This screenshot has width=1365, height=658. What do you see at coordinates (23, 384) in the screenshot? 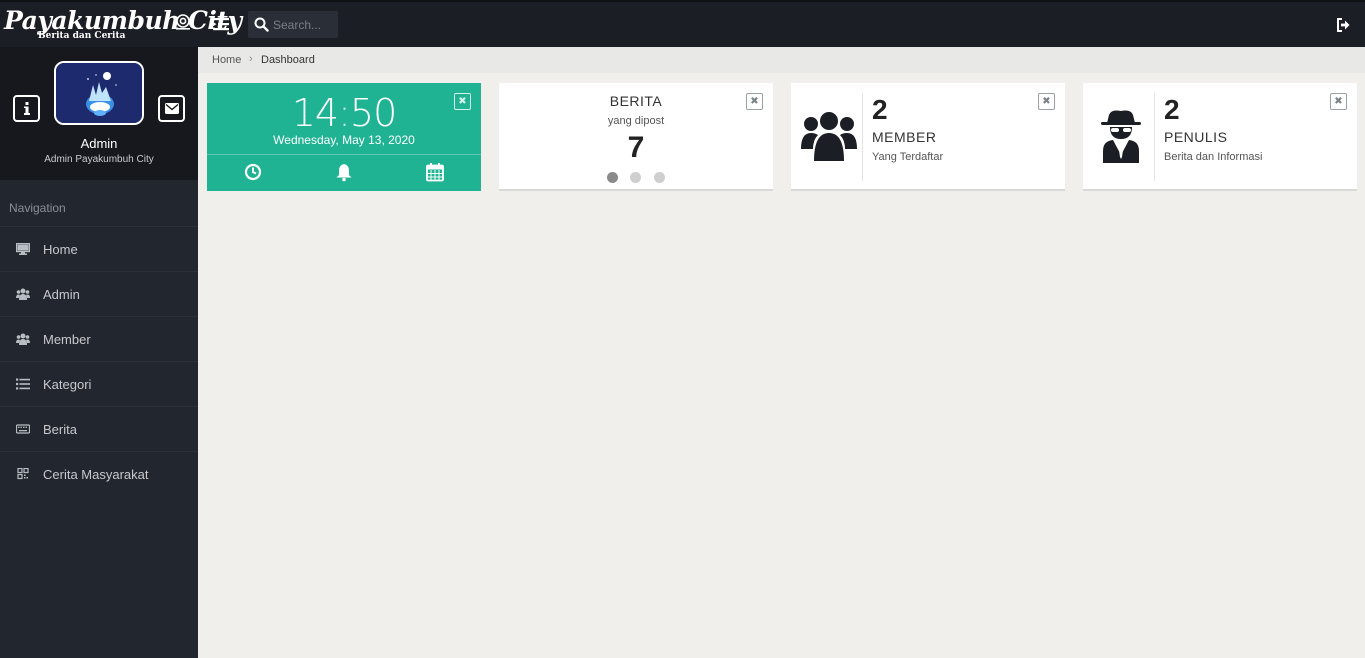
I see `list-icon` at bounding box center [23, 384].